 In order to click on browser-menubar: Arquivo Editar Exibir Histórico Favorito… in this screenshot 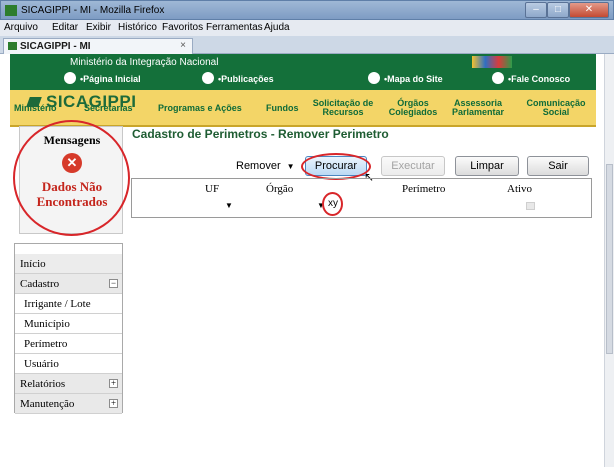, I will do `click(307, 28)`.